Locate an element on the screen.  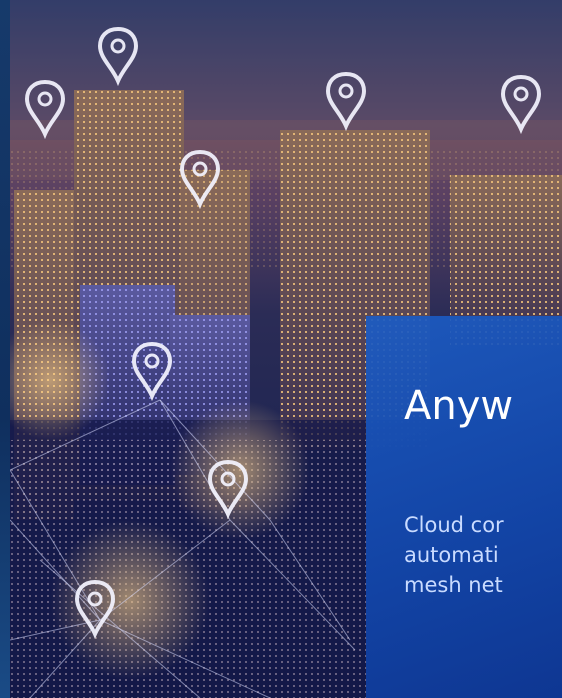
card-description: Cloud cor automati mesh net is located at coordinates (454, 555).